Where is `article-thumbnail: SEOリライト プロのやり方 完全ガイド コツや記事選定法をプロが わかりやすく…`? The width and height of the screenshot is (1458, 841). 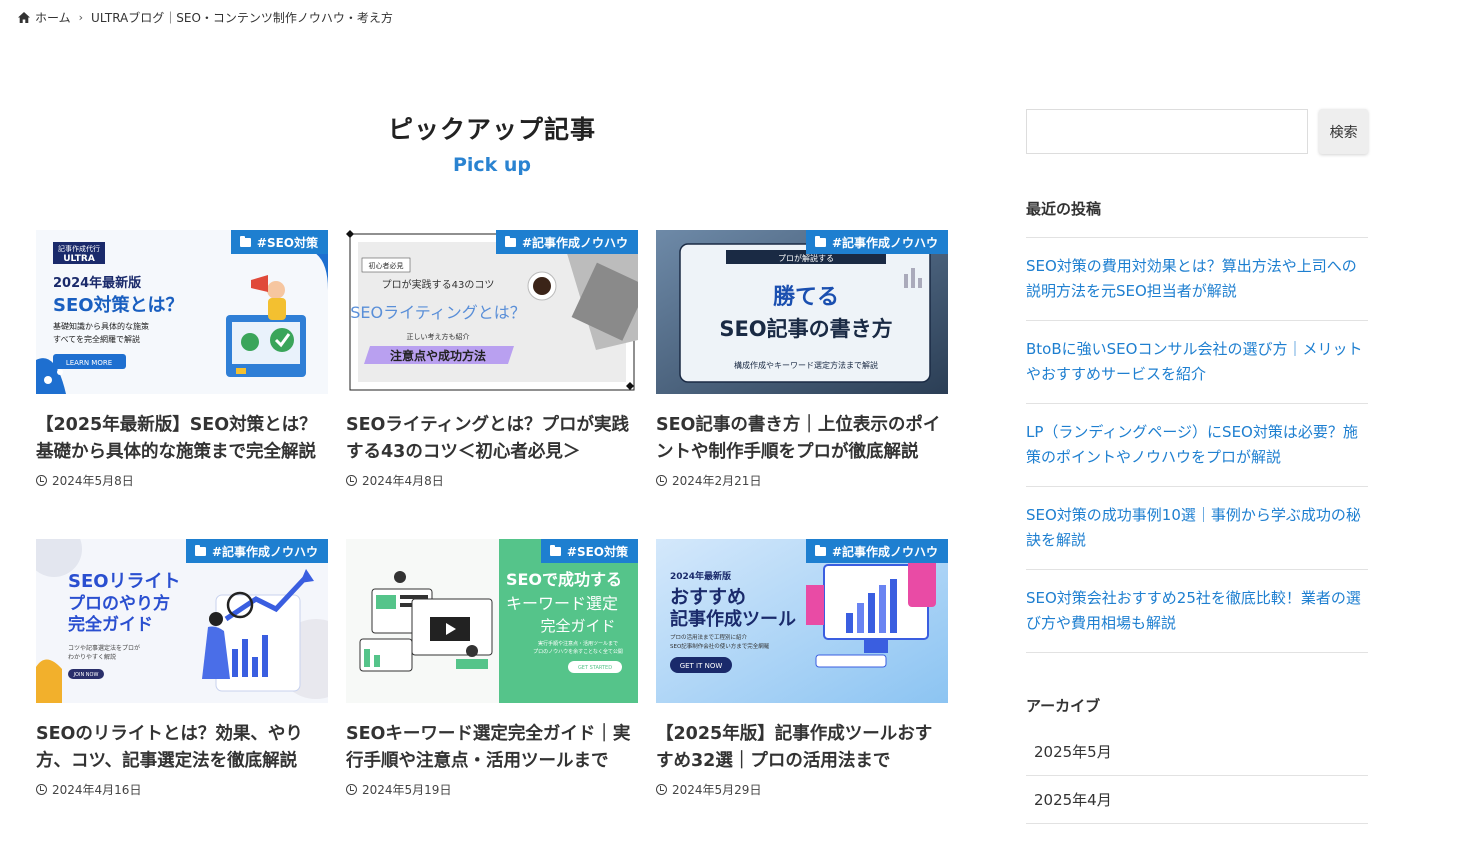
article-thumbnail: SEOリライト プロのやり方 完全ガイド コツや記事選定法をプロが わかりやすく… is located at coordinates (182, 621).